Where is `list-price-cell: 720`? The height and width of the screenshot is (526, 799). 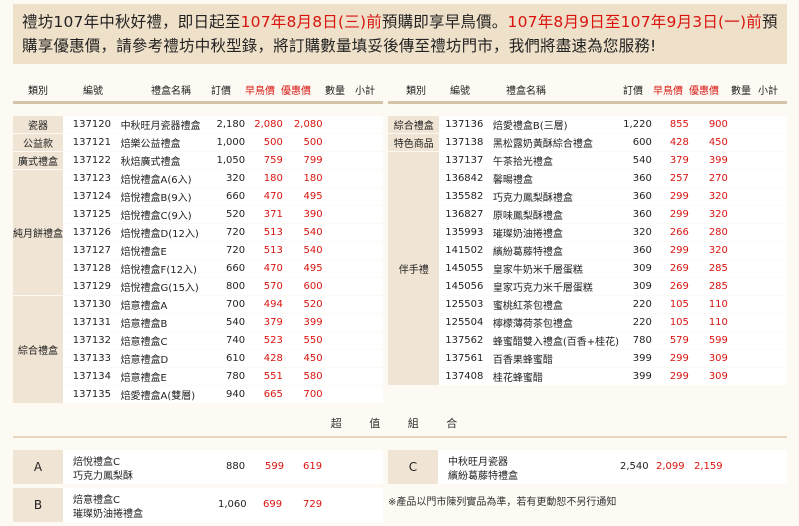 list-price-cell: 720 is located at coordinates (229, 250).